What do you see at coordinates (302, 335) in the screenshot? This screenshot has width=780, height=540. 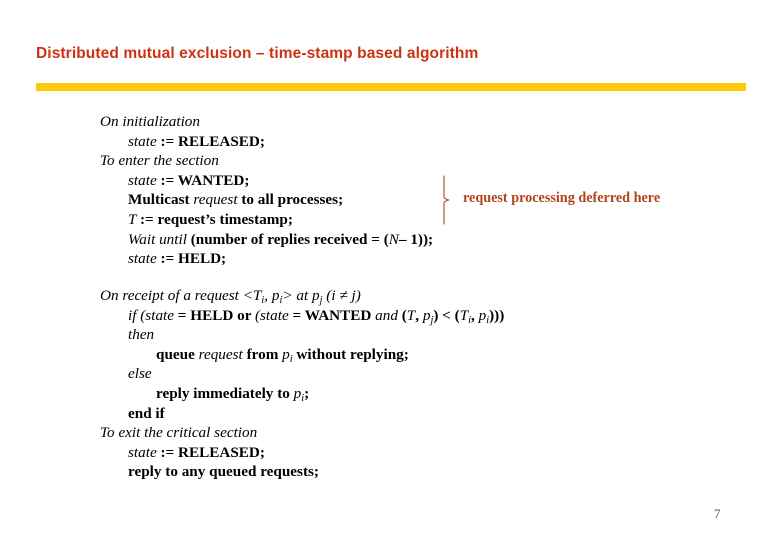 I see `code-line: then` at bounding box center [302, 335].